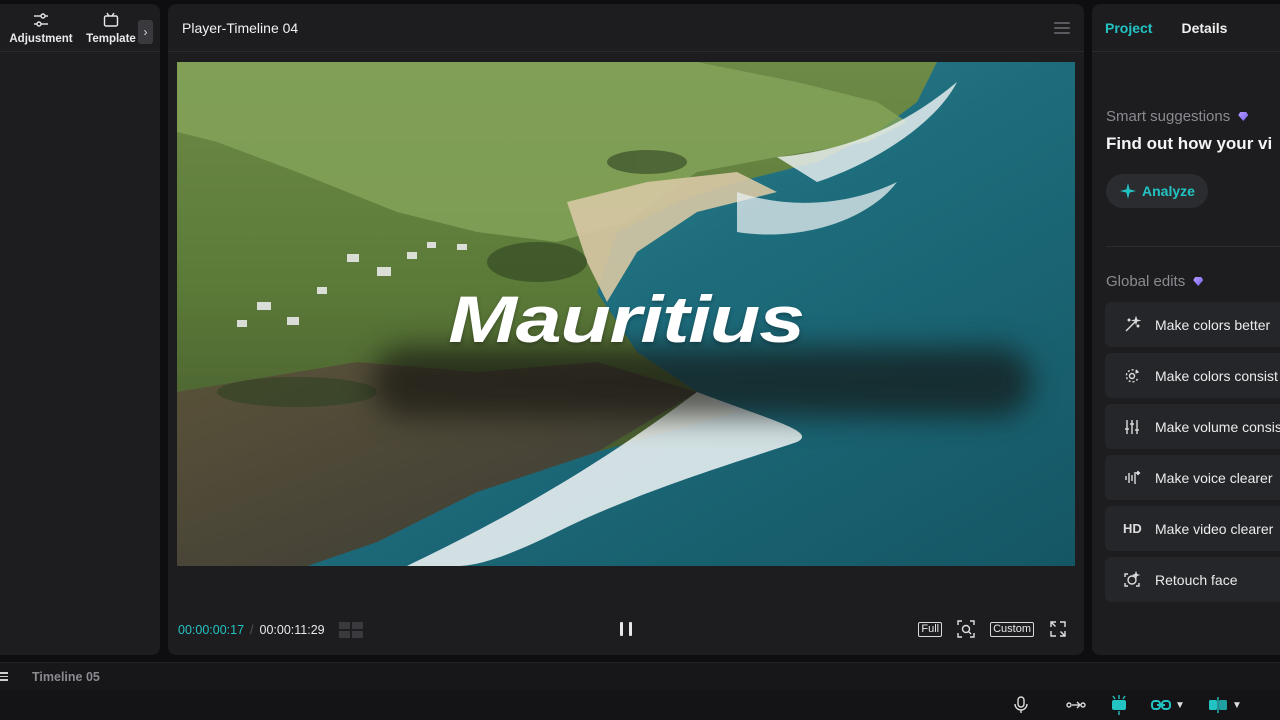 This screenshot has height=720, width=1280. What do you see at coordinates (66, 677) in the screenshot?
I see `timeline-tab: Timeline 05` at bounding box center [66, 677].